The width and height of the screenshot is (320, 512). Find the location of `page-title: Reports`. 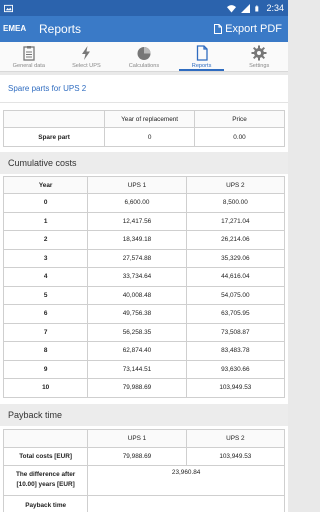

page-title: Reports is located at coordinates (60, 29).